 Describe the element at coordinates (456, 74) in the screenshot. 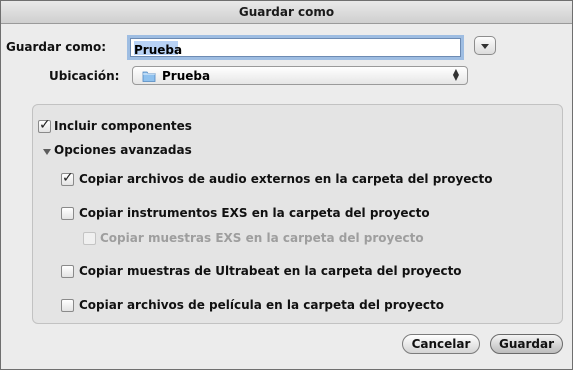

I see `popup-arrows-icon: ▲ ▼` at that location.